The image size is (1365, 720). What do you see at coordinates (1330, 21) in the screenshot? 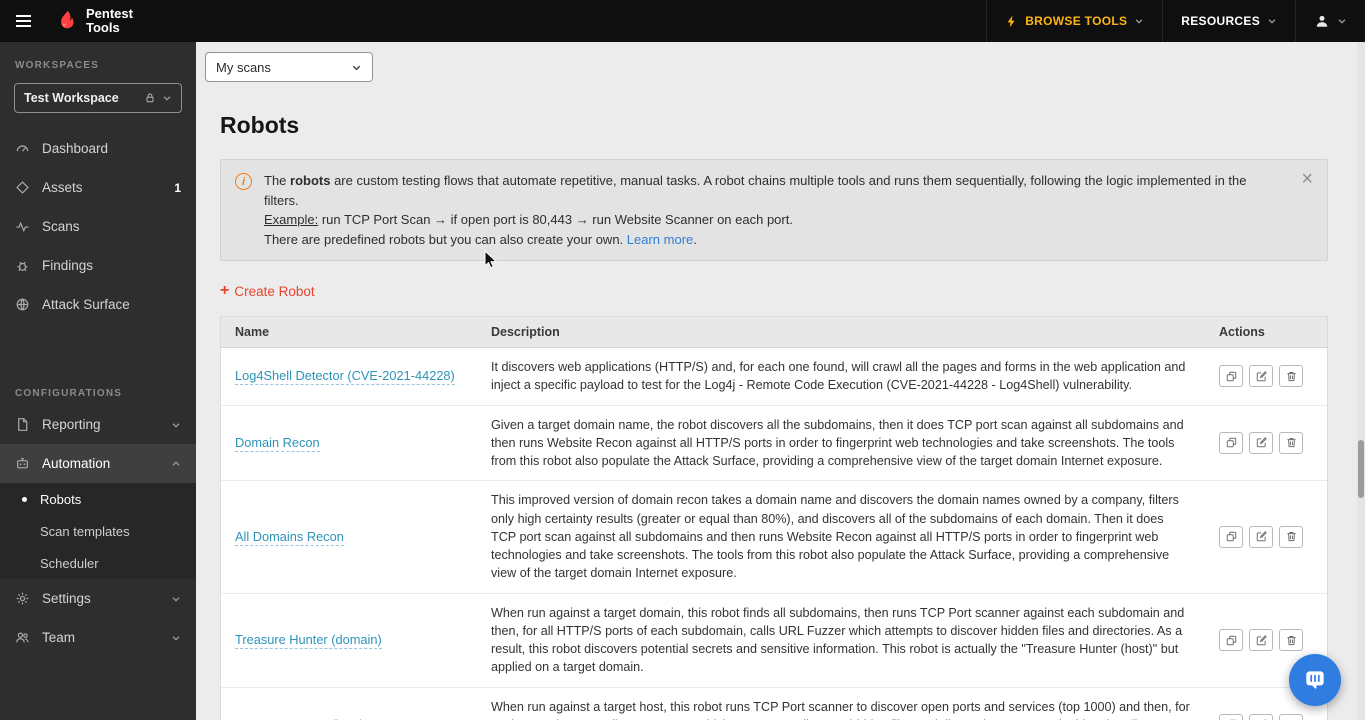
I see `account-menu` at bounding box center [1330, 21].